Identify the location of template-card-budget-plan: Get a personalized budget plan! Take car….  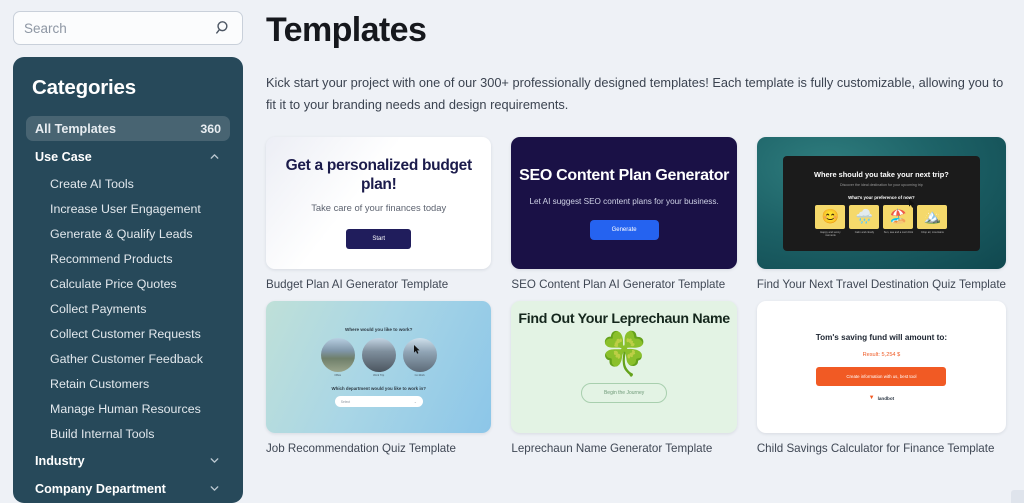
(379, 214).